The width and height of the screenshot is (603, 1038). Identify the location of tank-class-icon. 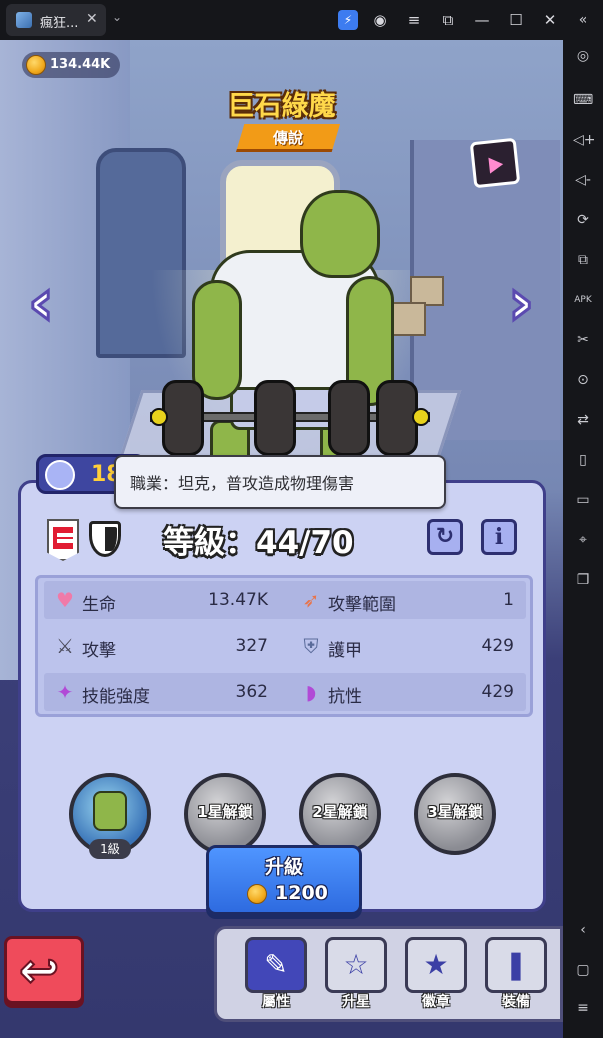
(105, 539).